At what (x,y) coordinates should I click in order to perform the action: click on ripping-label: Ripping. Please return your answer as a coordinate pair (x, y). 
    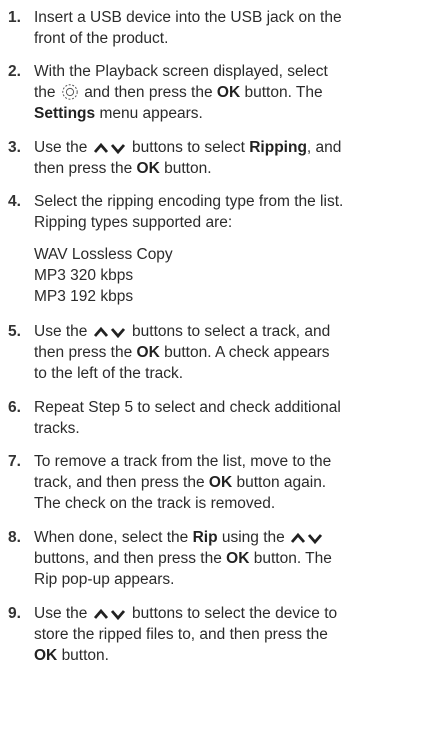
    Looking at the image, I should click on (278, 147).